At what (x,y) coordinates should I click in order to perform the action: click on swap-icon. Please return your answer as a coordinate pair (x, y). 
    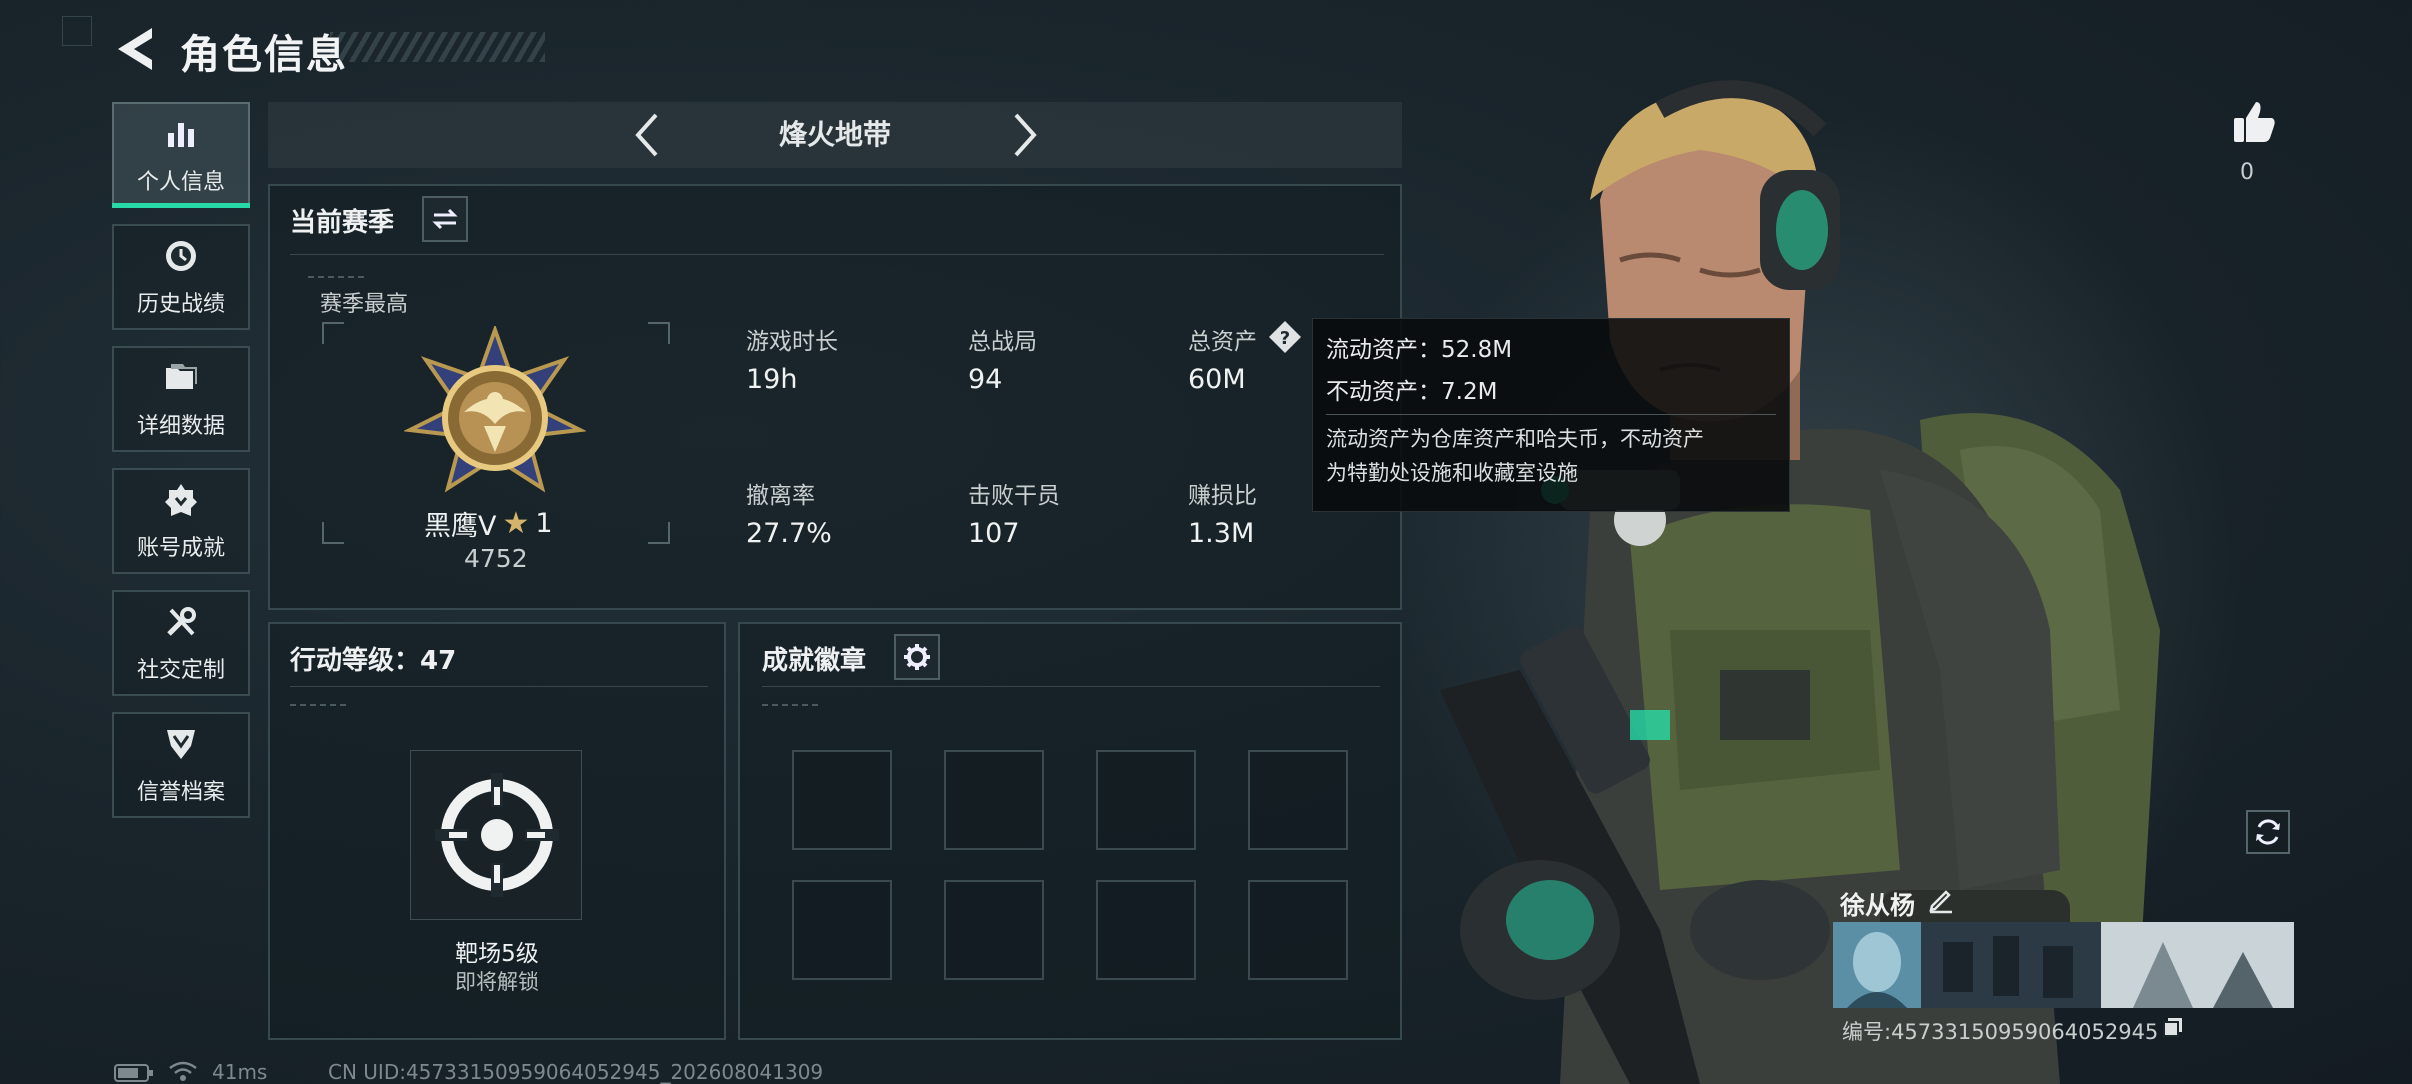
    Looking at the image, I should click on (445, 219).